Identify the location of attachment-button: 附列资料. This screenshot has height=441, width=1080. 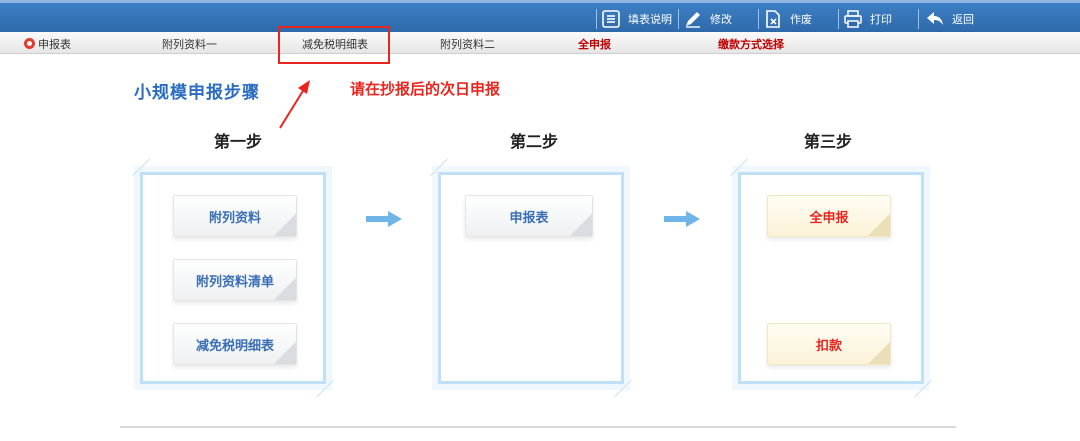
(235, 216).